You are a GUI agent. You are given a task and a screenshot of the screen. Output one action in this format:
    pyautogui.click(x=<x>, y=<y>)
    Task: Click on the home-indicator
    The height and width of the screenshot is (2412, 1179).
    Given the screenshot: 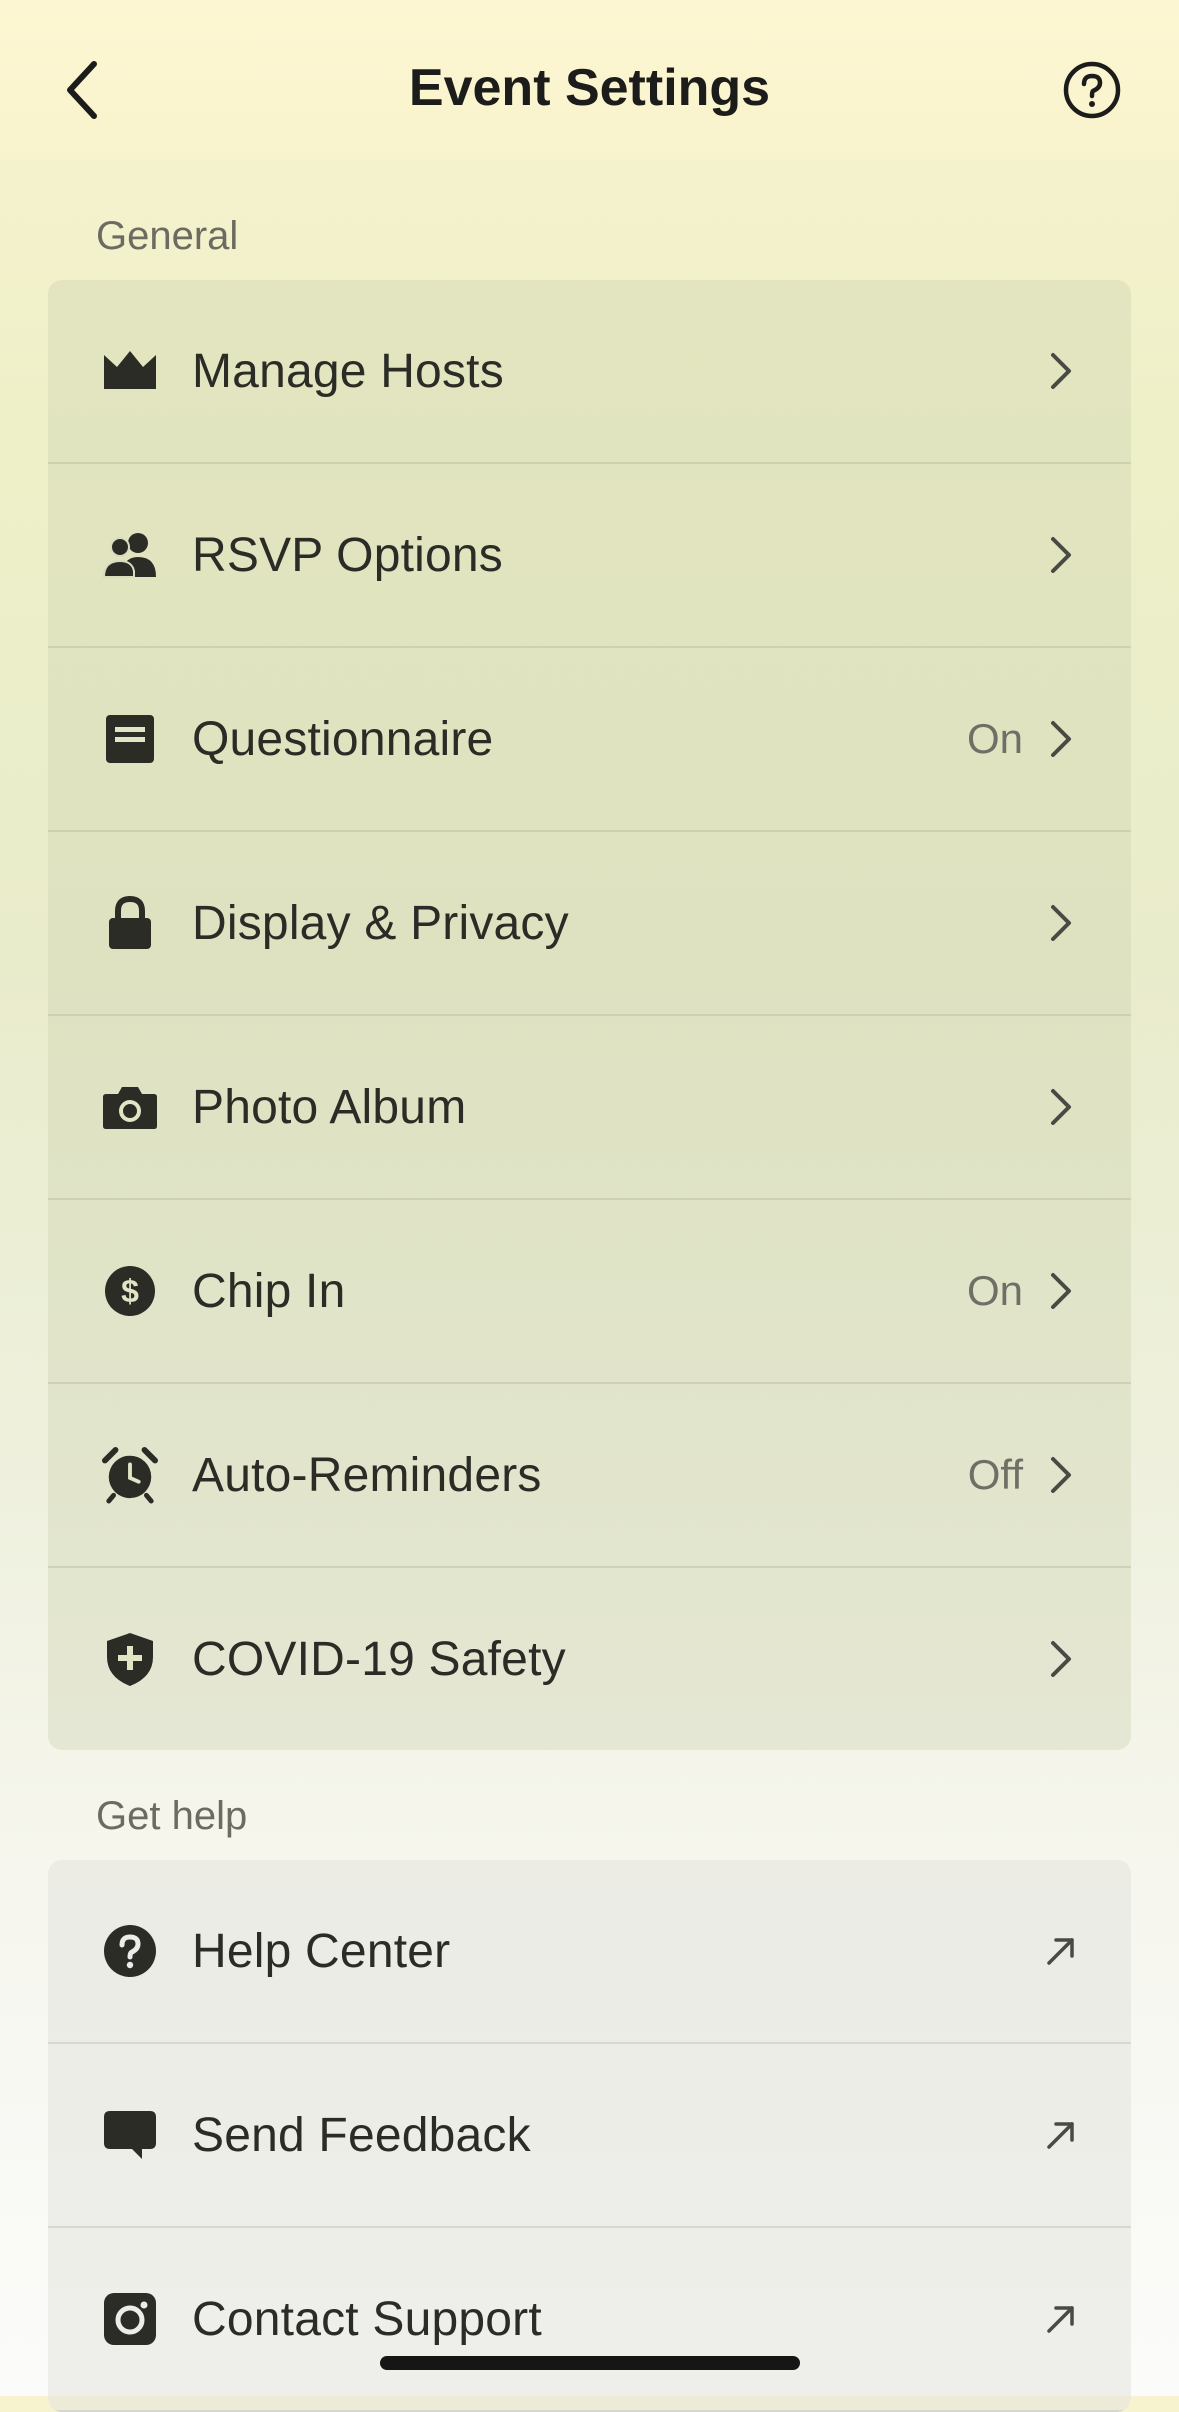 What is the action you would take?
    pyautogui.click(x=590, y=2363)
    